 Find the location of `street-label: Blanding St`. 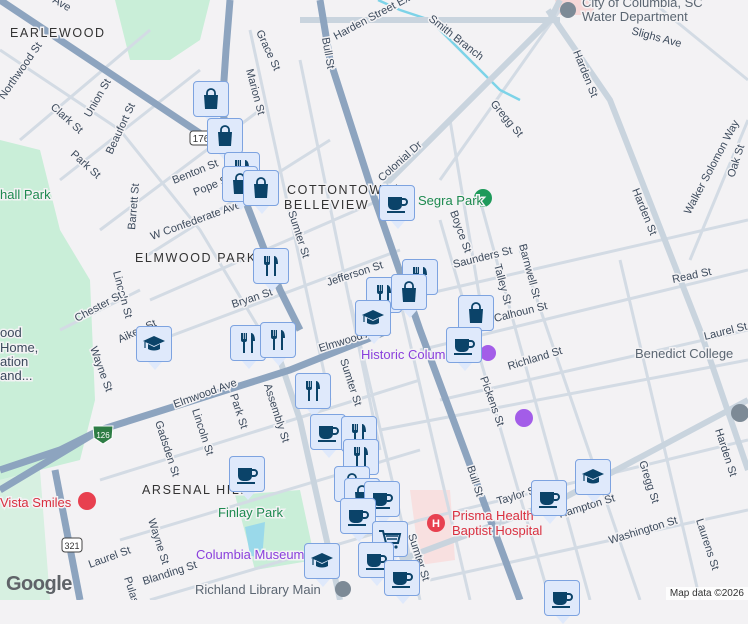

street-label: Blanding St is located at coordinates (169, 573).